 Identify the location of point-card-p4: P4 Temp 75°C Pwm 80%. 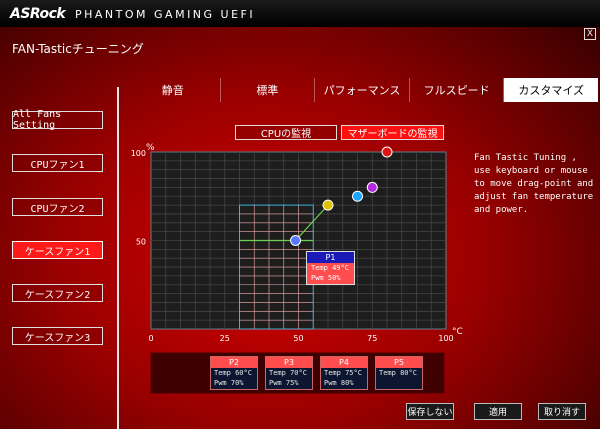
(344, 373).